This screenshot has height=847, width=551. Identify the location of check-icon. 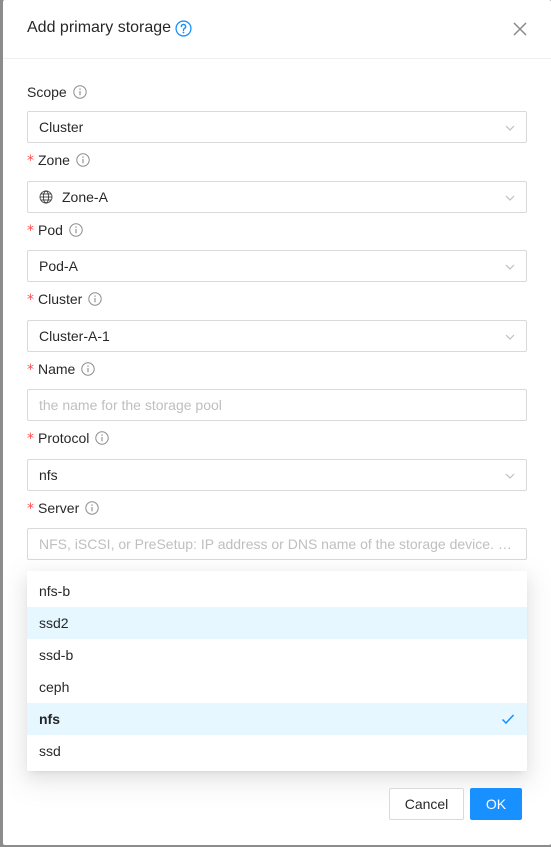
(508, 719).